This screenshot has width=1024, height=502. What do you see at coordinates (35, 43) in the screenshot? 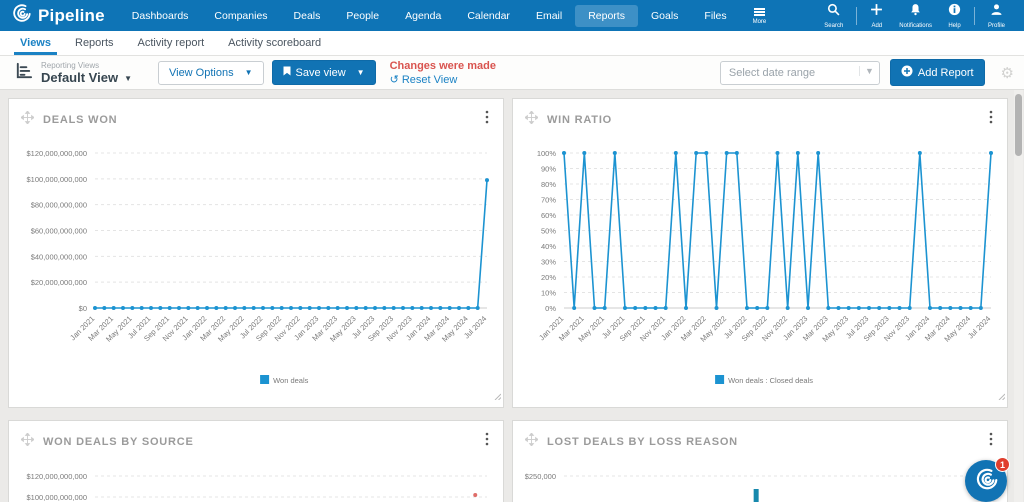
I see `tab-views: Views` at bounding box center [35, 43].